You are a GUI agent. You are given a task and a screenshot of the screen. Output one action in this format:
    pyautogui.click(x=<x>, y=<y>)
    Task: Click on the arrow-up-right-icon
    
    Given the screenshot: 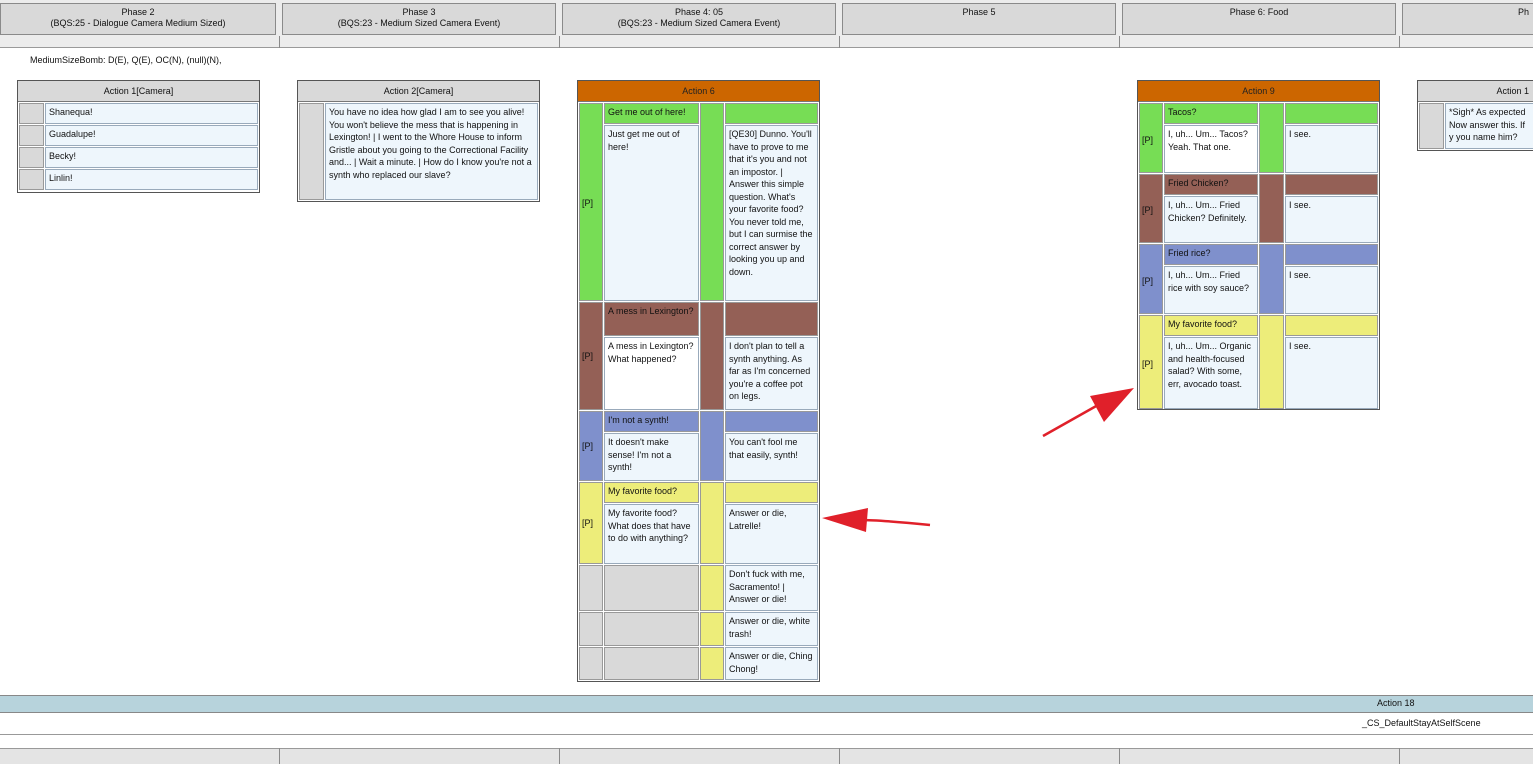 What is the action you would take?
    pyautogui.click(x=1088, y=413)
    